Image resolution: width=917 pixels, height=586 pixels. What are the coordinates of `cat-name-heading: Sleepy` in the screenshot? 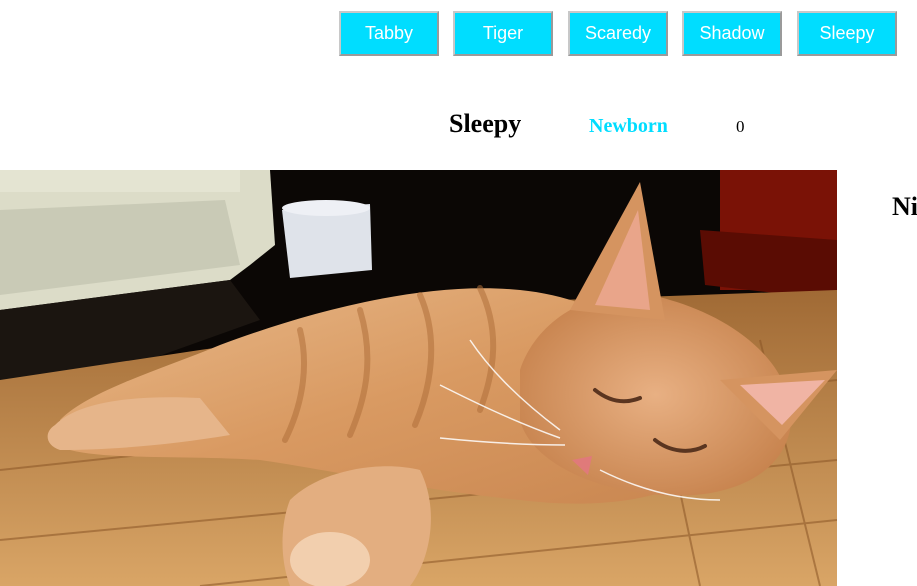 It's located at (485, 123).